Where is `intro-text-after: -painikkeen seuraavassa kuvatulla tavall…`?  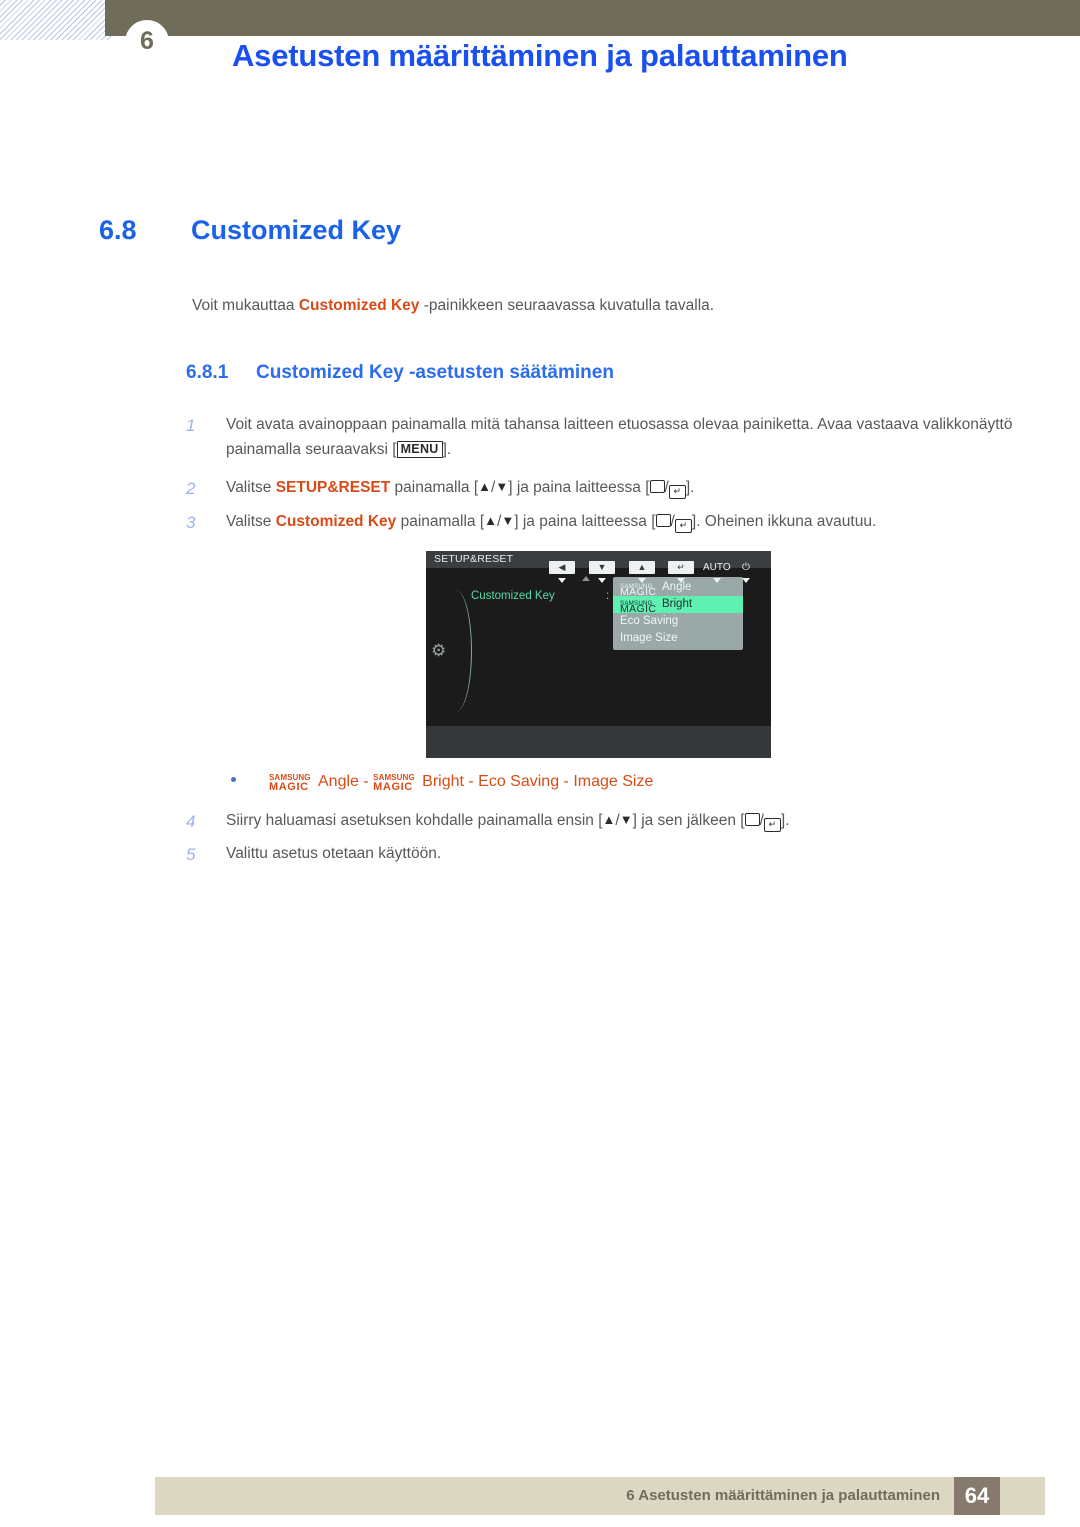 intro-text-after: -painikkeen seuraavassa kuvatulla tavall… is located at coordinates (567, 305).